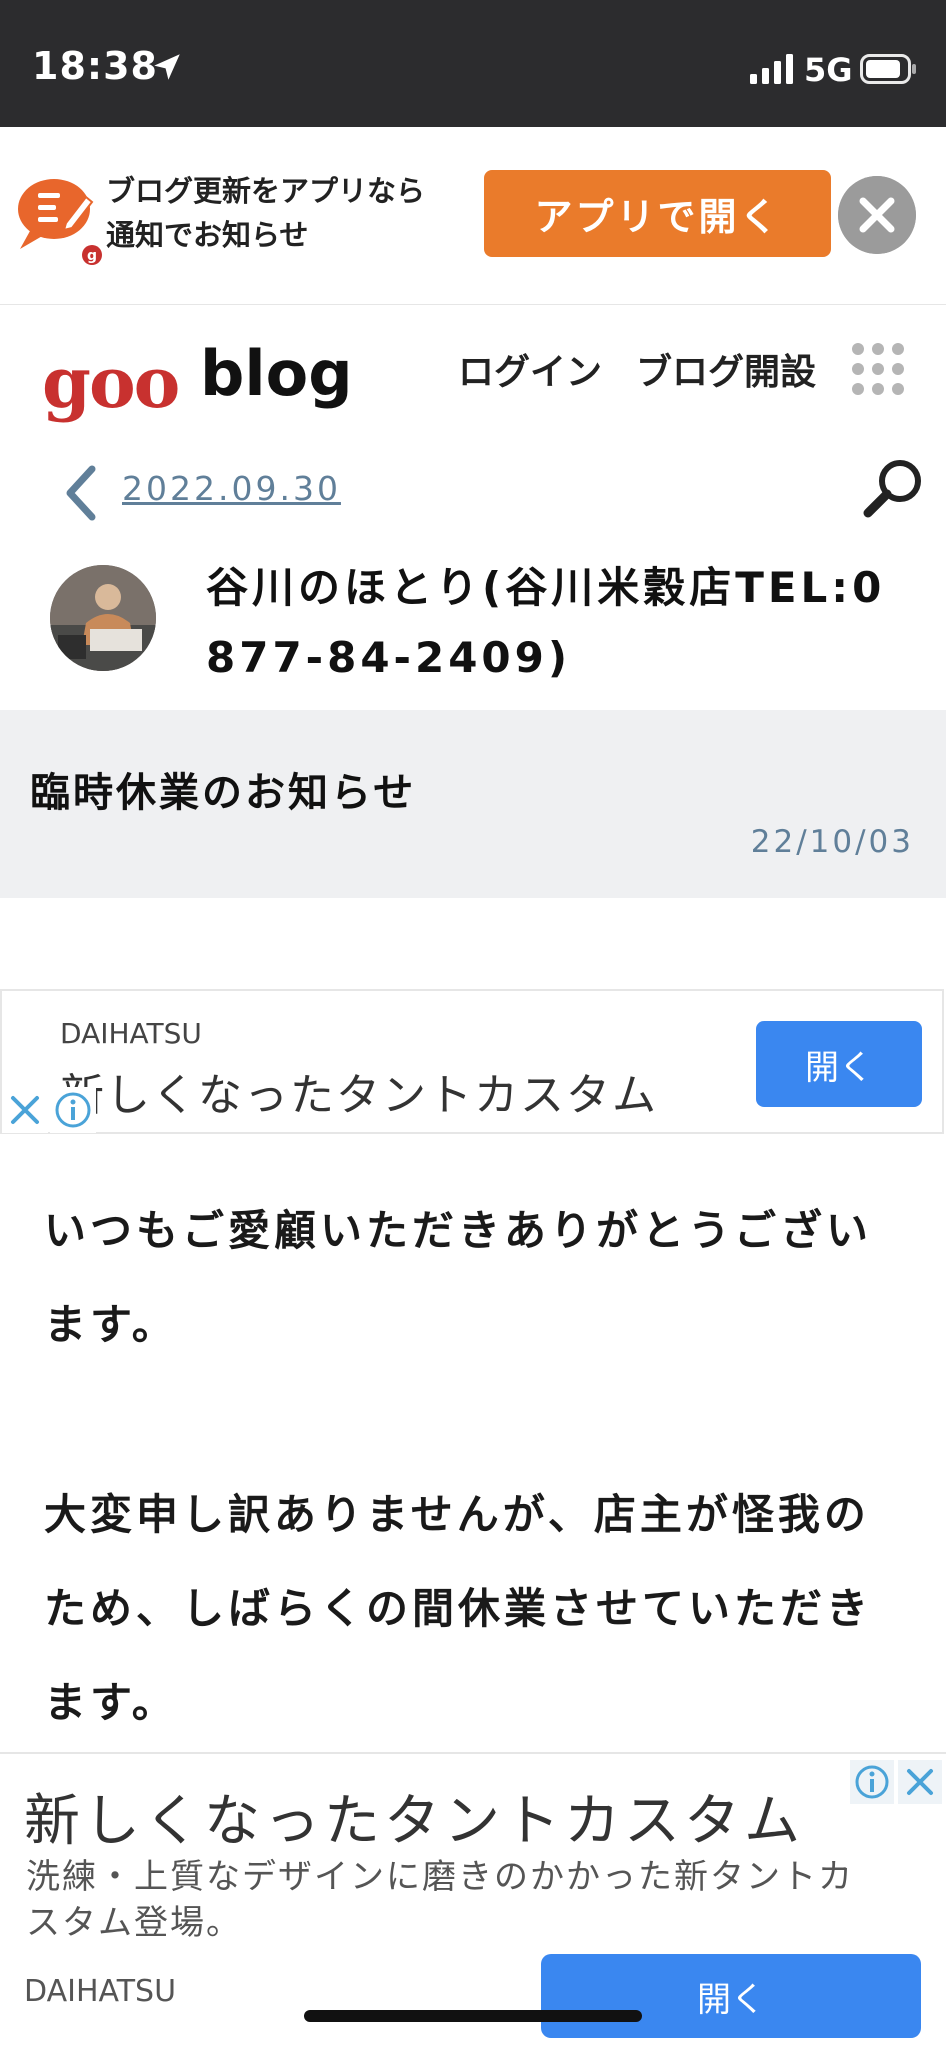 This screenshot has height=2048, width=946. Describe the element at coordinates (80, 493) in the screenshot. I see `chevron-left-icon` at that location.